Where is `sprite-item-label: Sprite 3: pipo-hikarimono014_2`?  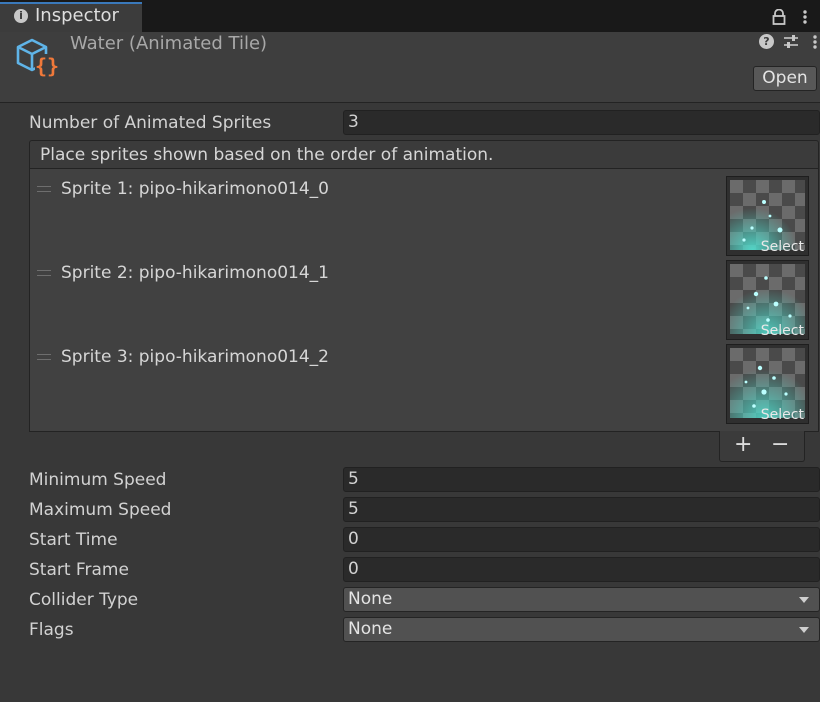
sprite-item-label: Sprite 3: pipo-hikarimono014_2 is located at coordinates (195, 357).